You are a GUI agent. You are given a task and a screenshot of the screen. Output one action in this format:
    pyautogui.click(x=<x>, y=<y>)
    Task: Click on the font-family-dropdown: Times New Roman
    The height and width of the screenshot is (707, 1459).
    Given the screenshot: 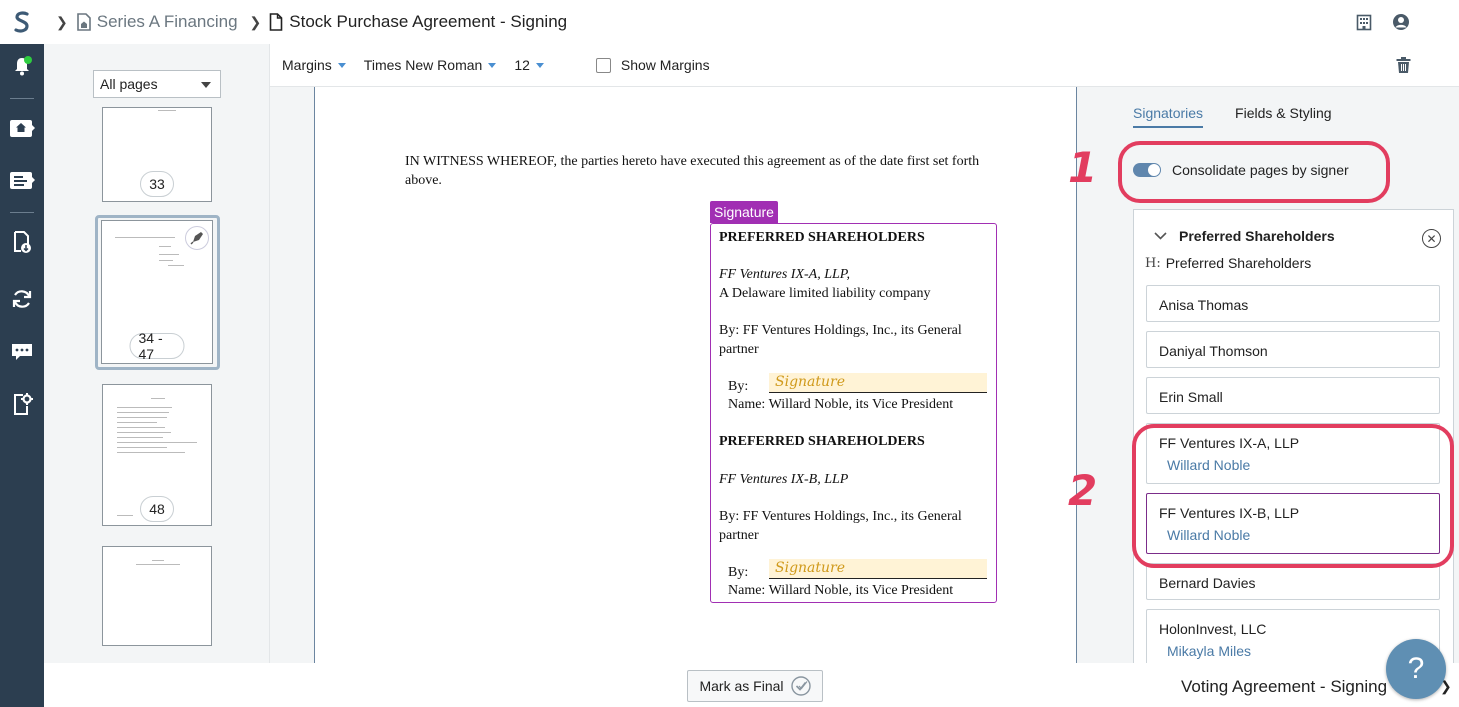 What is the action you would take?
    pyautogui.click(x=430, y=65)
    